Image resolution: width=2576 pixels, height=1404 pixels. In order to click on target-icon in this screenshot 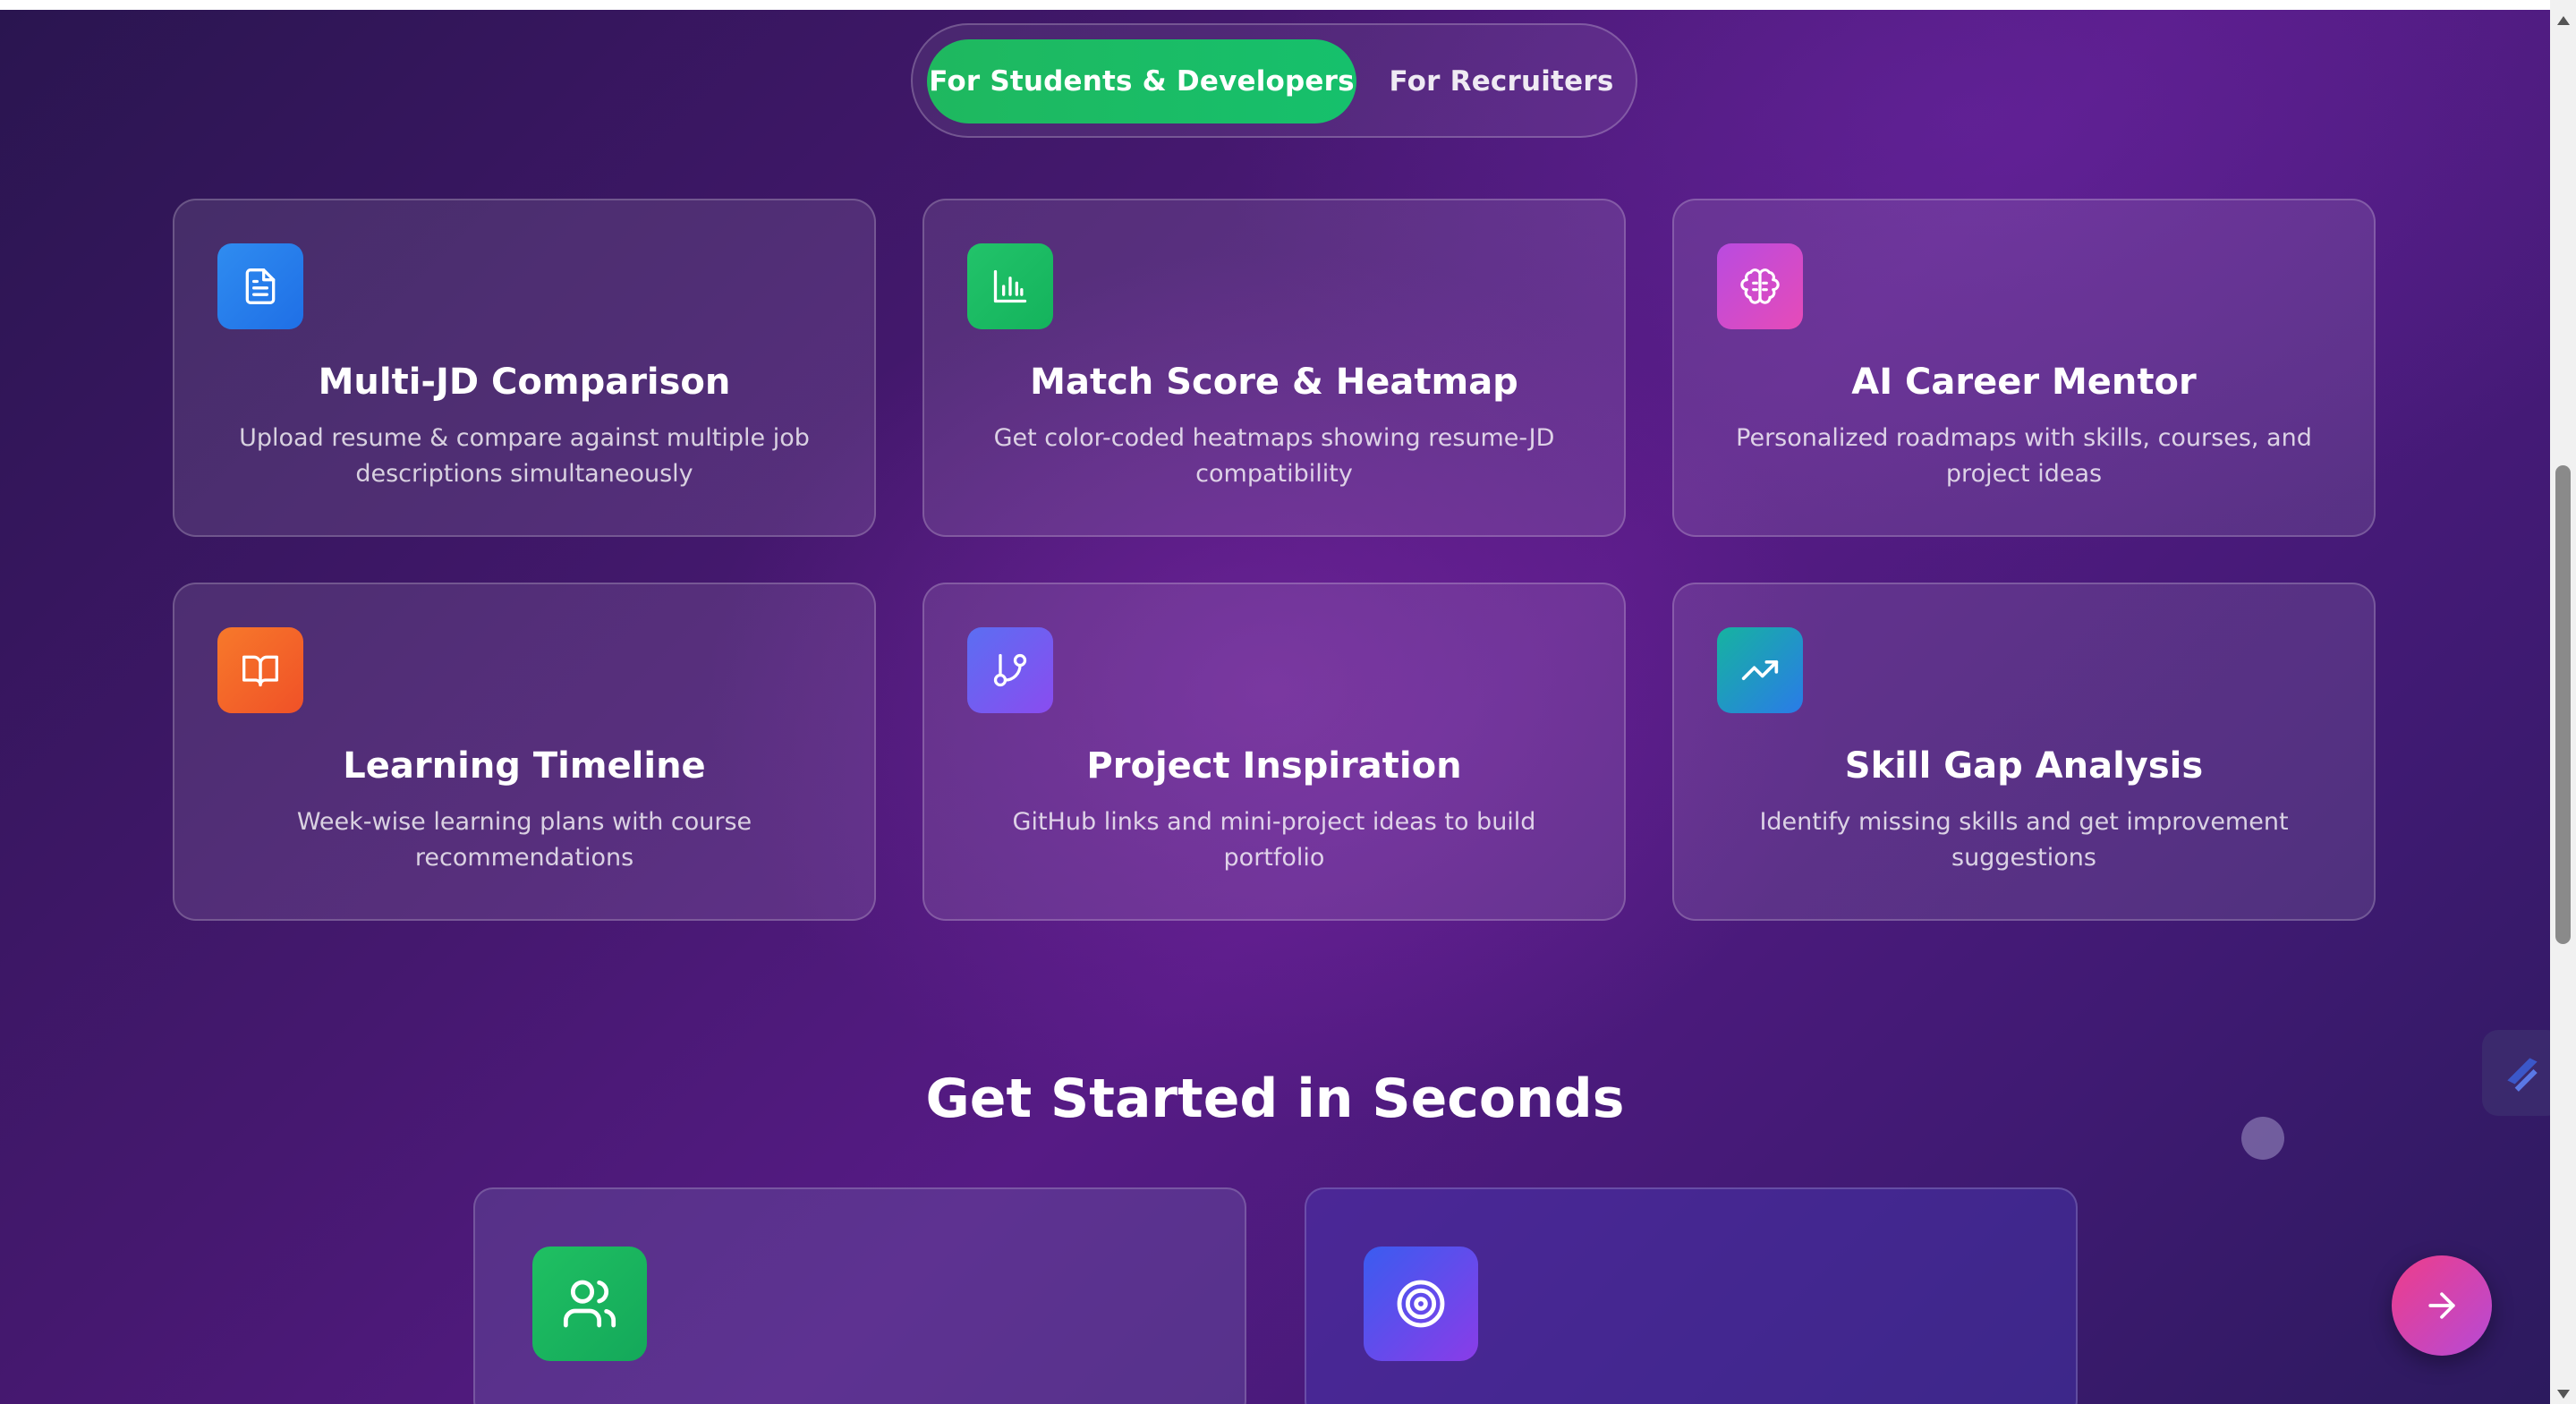, I will do `click(1421, 1304)`.